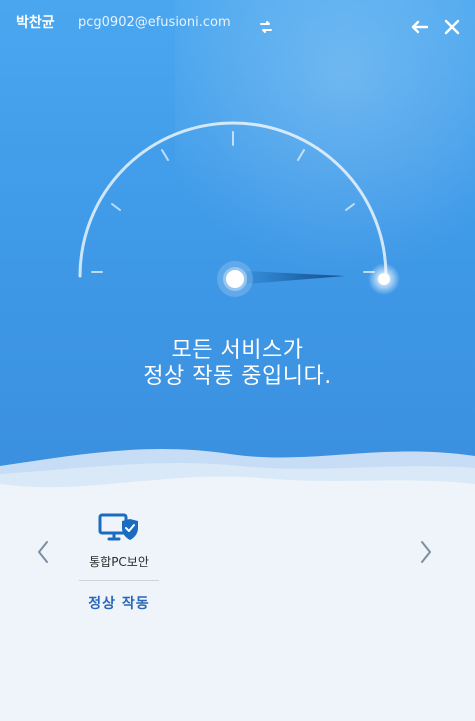  What do you see at coordinates (233, 202) in the screenshot?
I see `gauge-ticks` at bounding box center [233, 202].